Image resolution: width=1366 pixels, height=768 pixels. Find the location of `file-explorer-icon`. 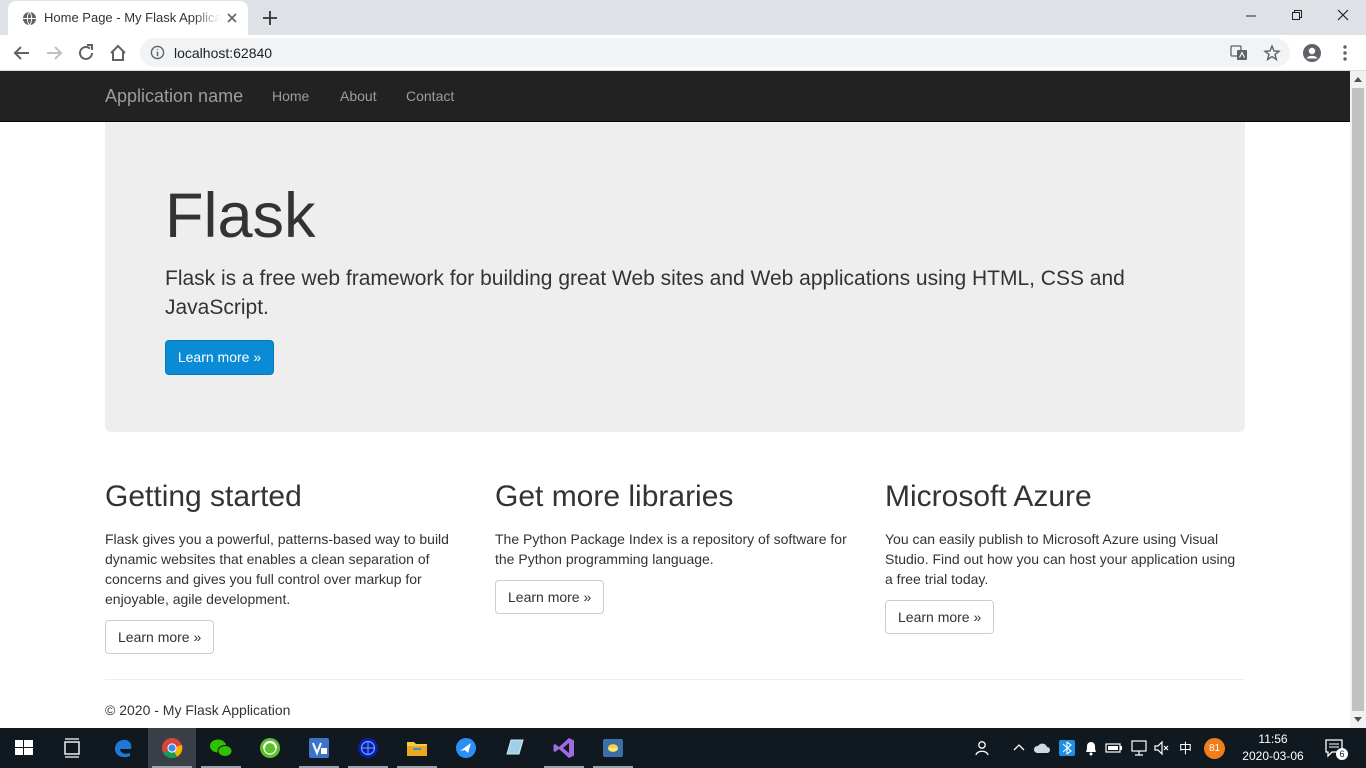

file-explorer-icon is located at coordinates (417, 749).